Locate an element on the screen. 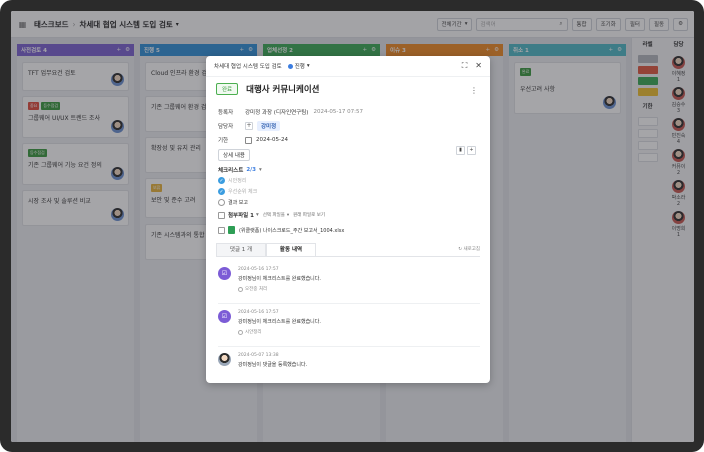 The image size is (704, 452). add-assignee-button: + is located at coordinates (249, 126).